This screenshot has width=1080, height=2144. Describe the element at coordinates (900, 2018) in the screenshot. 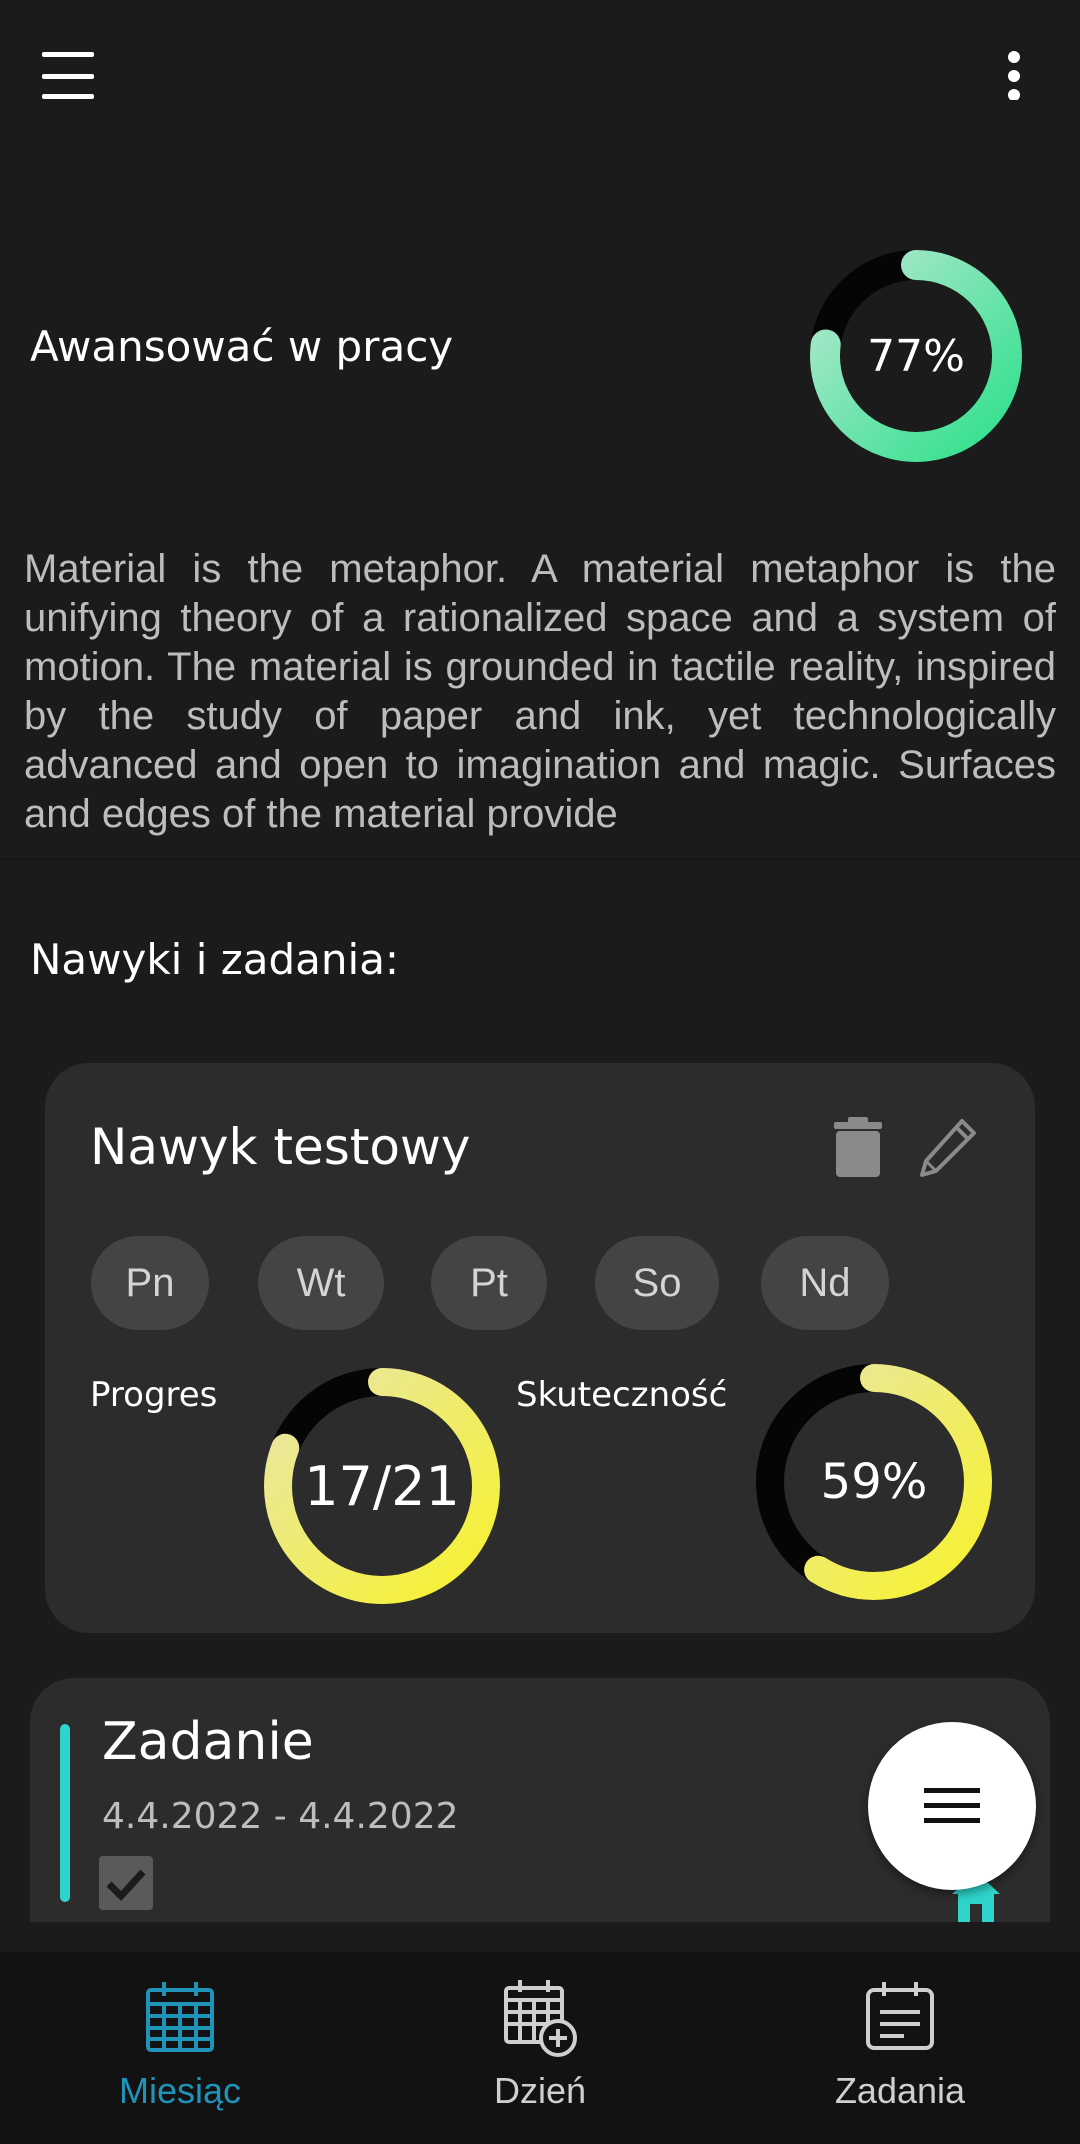

I see `task-list-icon` at that location.